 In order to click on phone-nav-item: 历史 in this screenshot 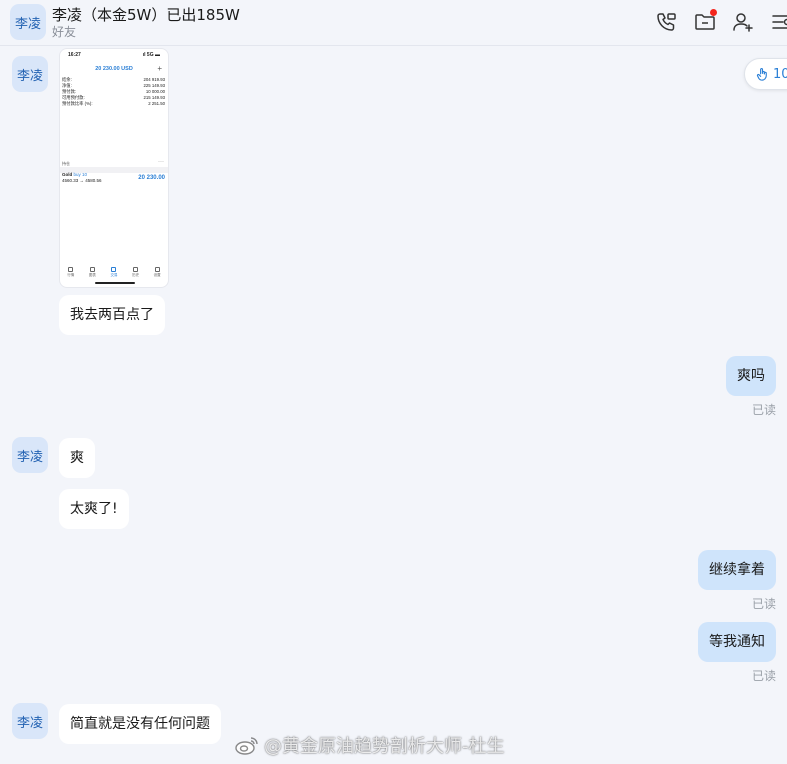, I will do `click(135, 272)`.